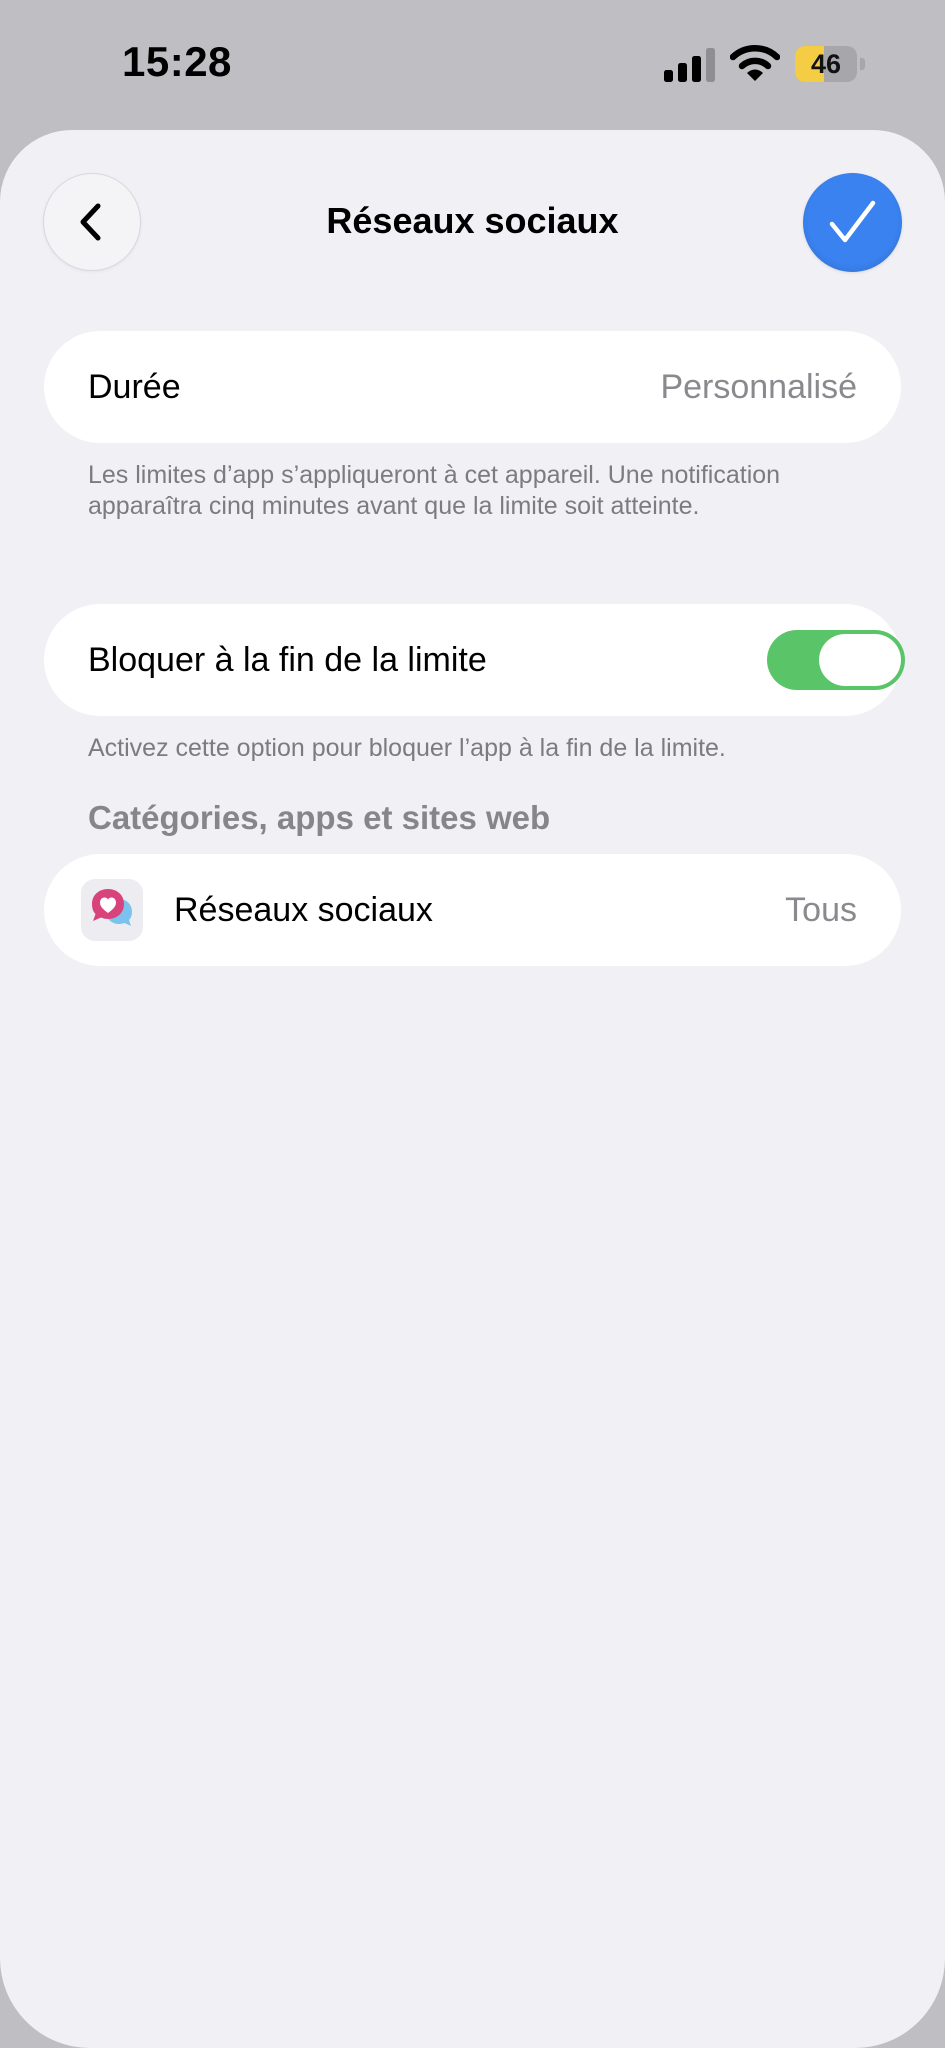  I want to click on page-title: Réseaux sociaux, so click(472, 220).